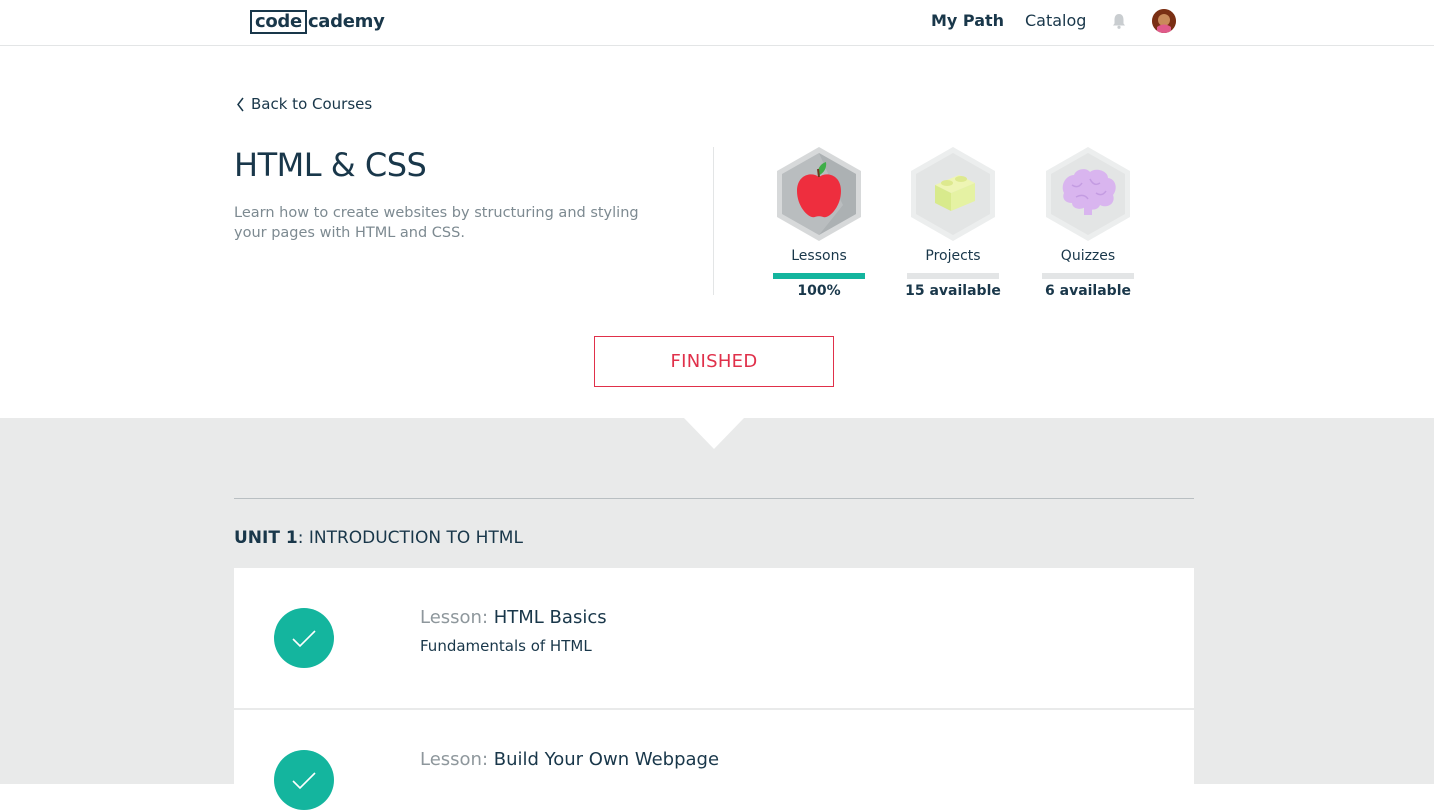 The image size is (1434, 810). Describe the element at coordinates (967, 20) in the screenshot. I see `nav-my-path: My Path` at that location.